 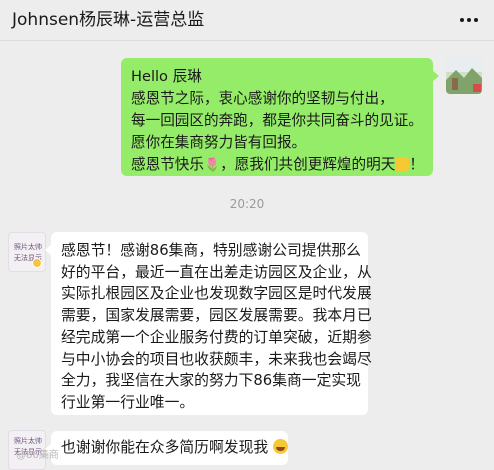 What do you see at coordinates (416, 164) in the screenshot?
I see `message-line: ！` at bounding box center [416, 164].